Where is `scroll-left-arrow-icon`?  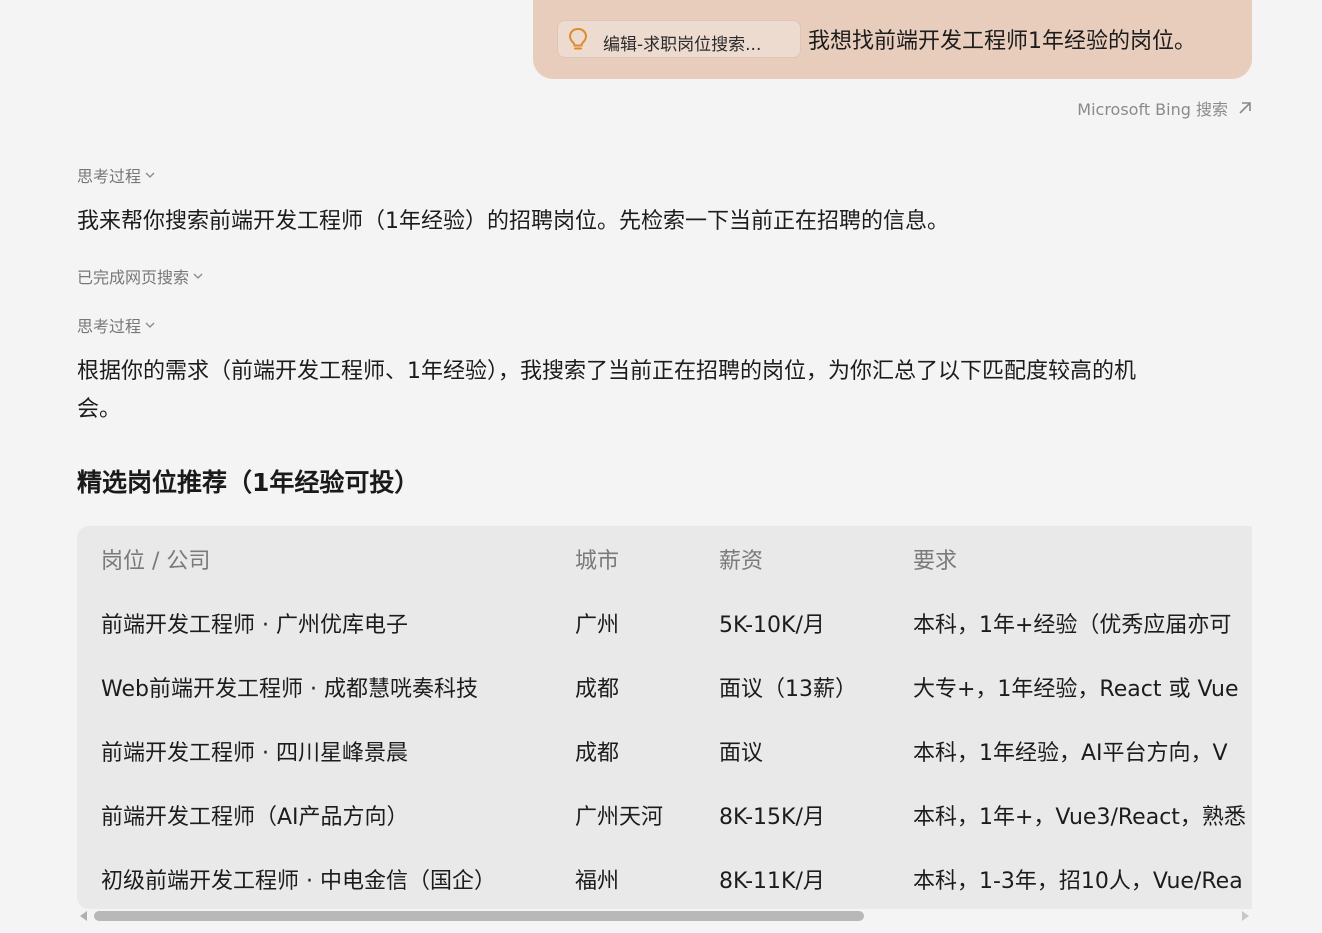 scroll-left-arrow-icon is located at coordinates (83, 916).